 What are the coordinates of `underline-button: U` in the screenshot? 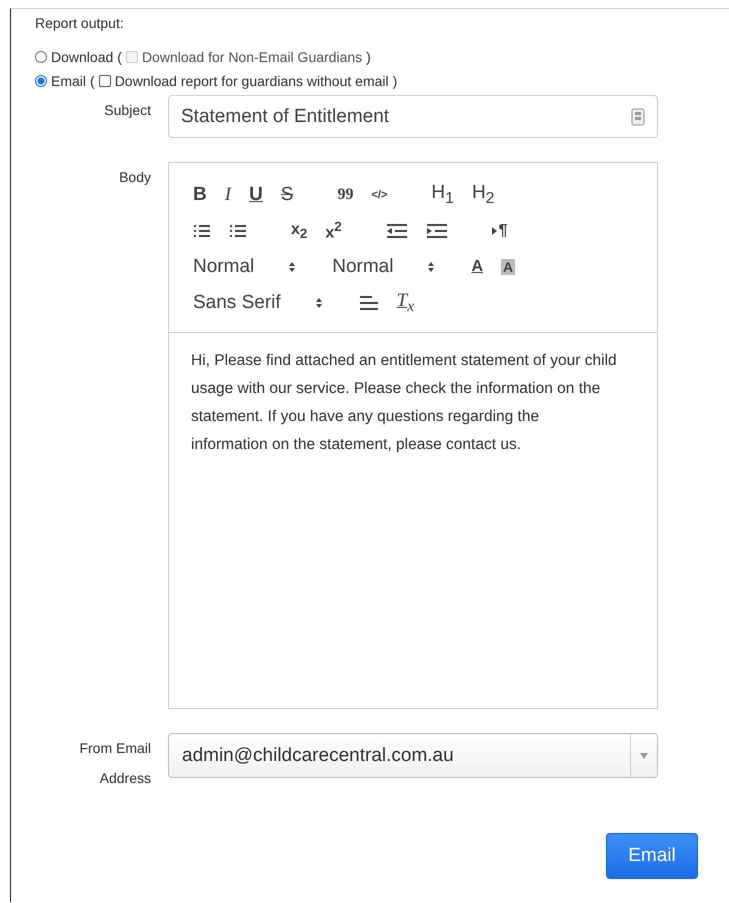 It's located at (256, 195).